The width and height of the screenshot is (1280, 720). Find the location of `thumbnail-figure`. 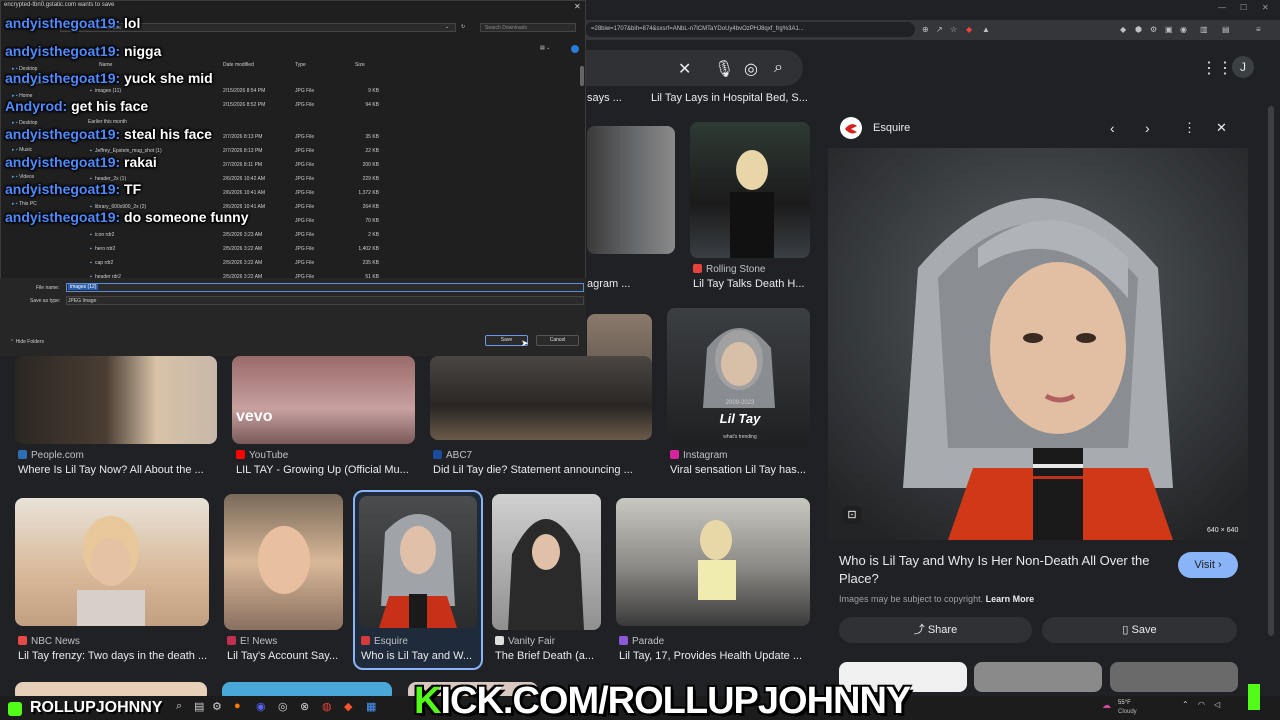

thumbnail-figure is located at coordinates (546, 574).